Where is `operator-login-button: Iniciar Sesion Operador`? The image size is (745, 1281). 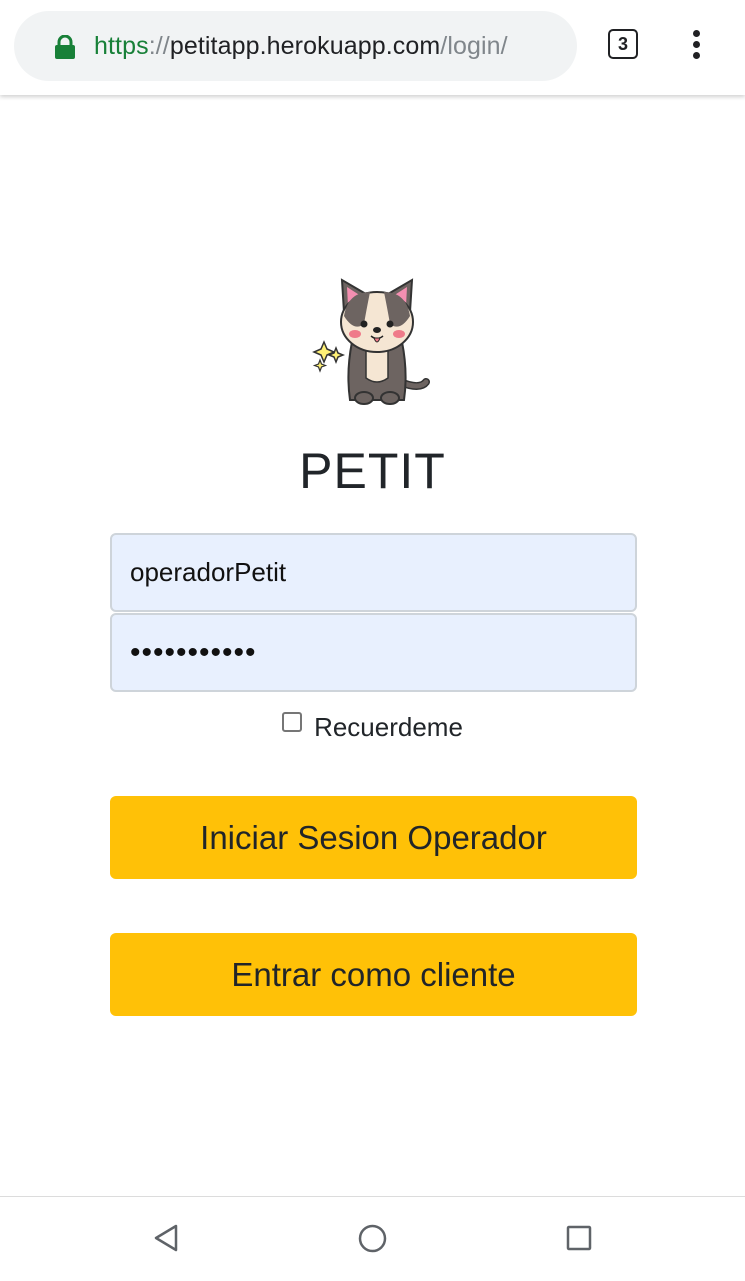
operator-login-button: Iniciar Sesion Operador is located at coordinates (373, 837).